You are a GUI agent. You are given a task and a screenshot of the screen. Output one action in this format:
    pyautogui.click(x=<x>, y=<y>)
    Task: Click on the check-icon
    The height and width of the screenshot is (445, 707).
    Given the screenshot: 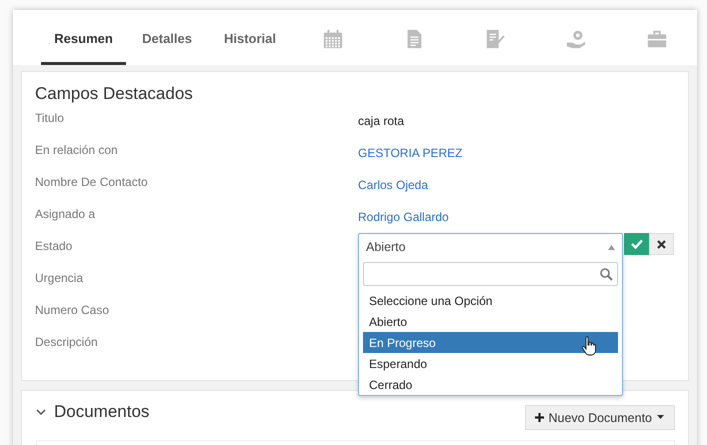 What is the action you would take?
    pyautogui.click(x=636, y=244)
    